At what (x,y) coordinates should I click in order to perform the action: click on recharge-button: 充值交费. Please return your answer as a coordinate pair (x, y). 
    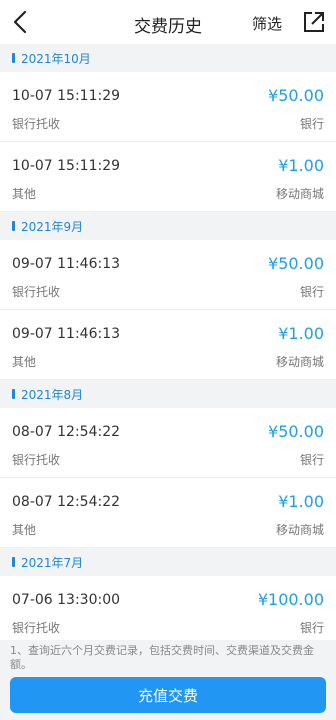
    Looking at the image, I should click on (168, 695).